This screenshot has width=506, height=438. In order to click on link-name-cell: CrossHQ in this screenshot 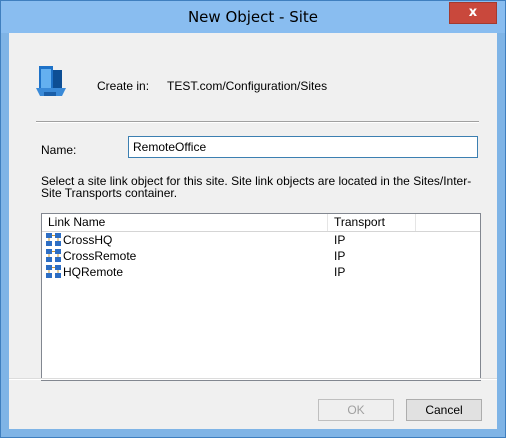, I will do `click(79, 240)`.